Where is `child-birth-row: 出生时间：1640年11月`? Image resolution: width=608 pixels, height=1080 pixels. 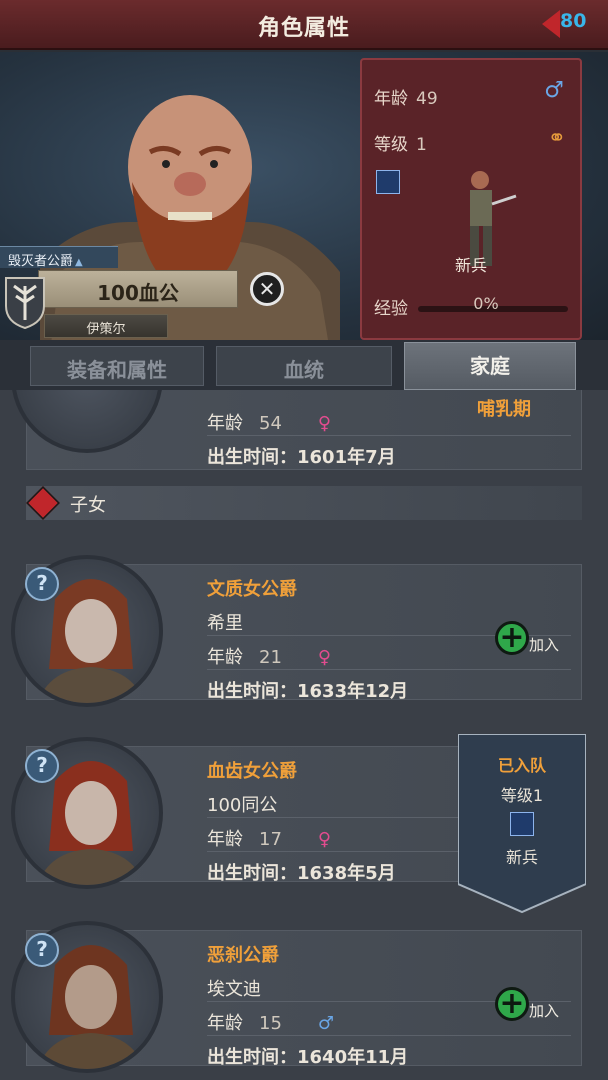 child-birth-row: 出生时间：1640年11月 is located at coordinates (307, 1056).